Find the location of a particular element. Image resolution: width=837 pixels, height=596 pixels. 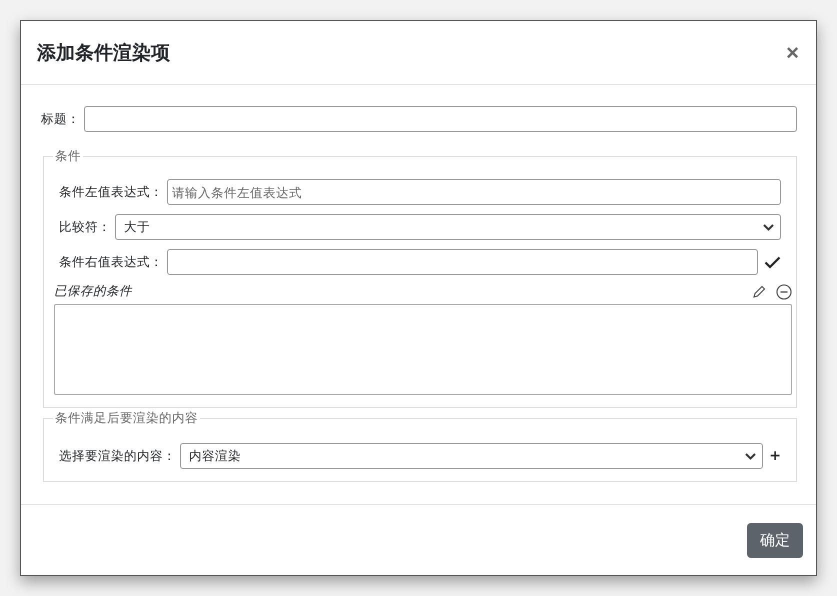

check-icon is located at coordinates (772, 262).